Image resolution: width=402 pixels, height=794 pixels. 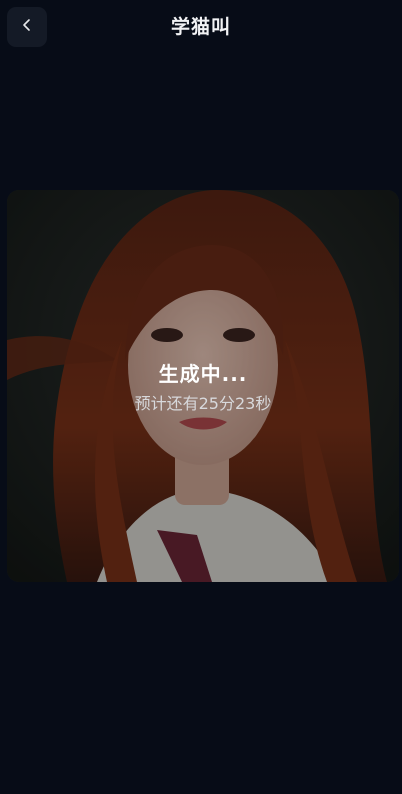 I want to click on page-title: 学猫叫, so click(x=200, y=27).